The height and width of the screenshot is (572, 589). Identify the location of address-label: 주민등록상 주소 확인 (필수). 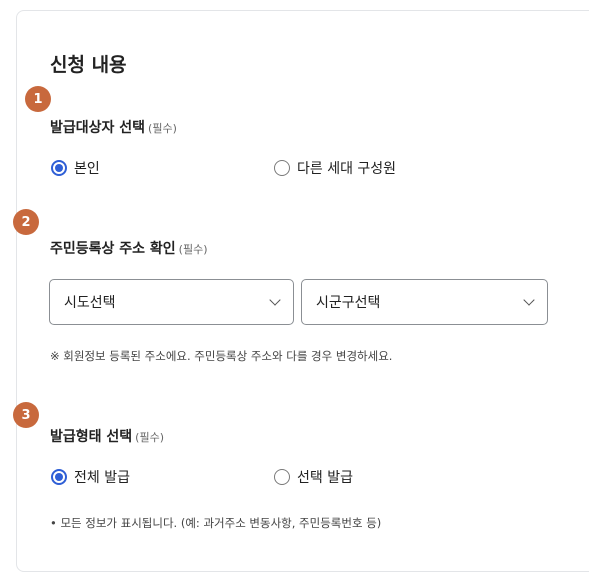
(129, 248).